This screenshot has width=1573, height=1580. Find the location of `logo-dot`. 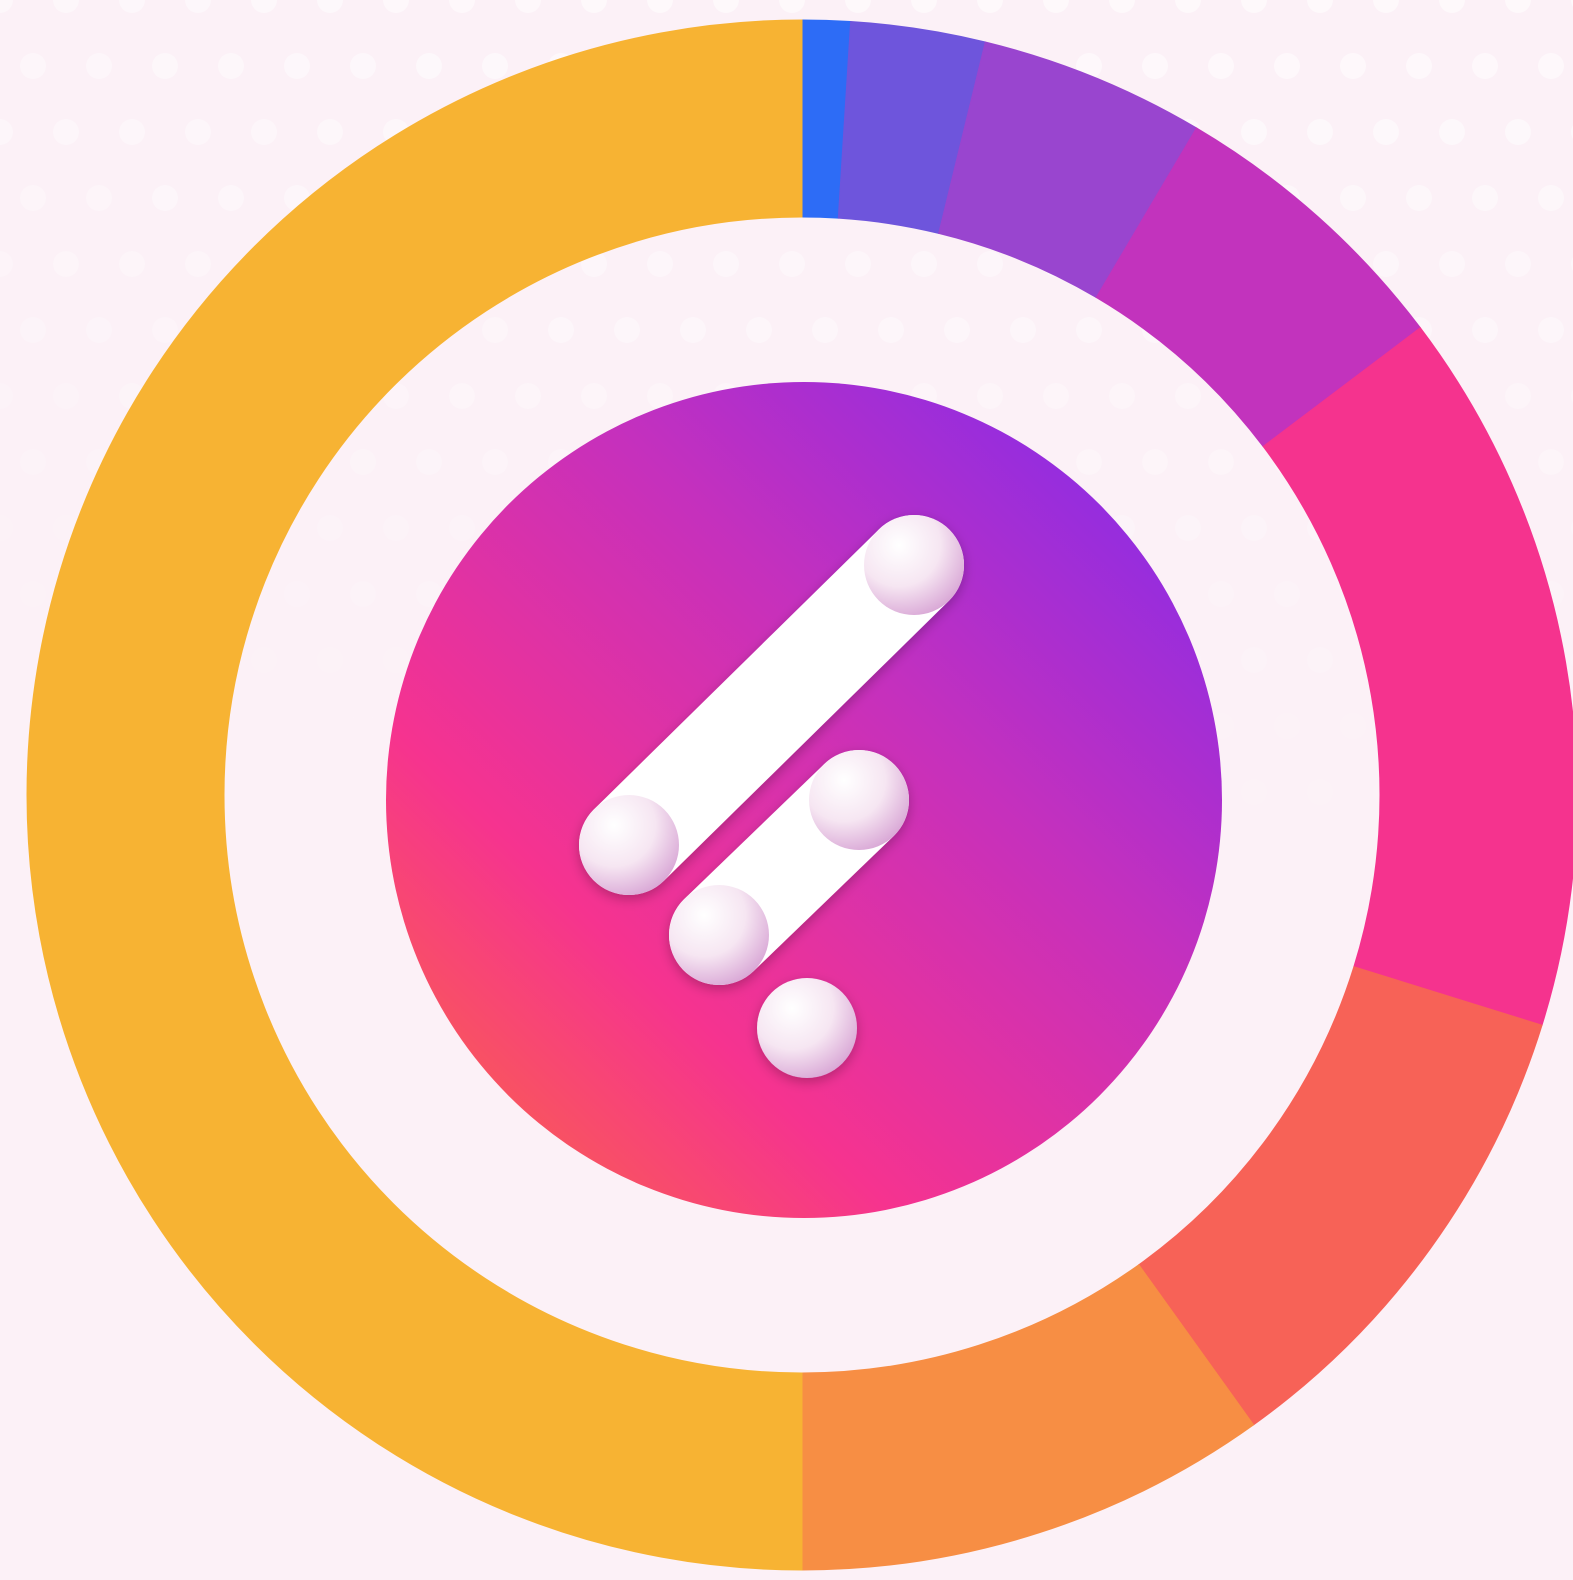

logo-dot is located at coordinates (807, 1028).